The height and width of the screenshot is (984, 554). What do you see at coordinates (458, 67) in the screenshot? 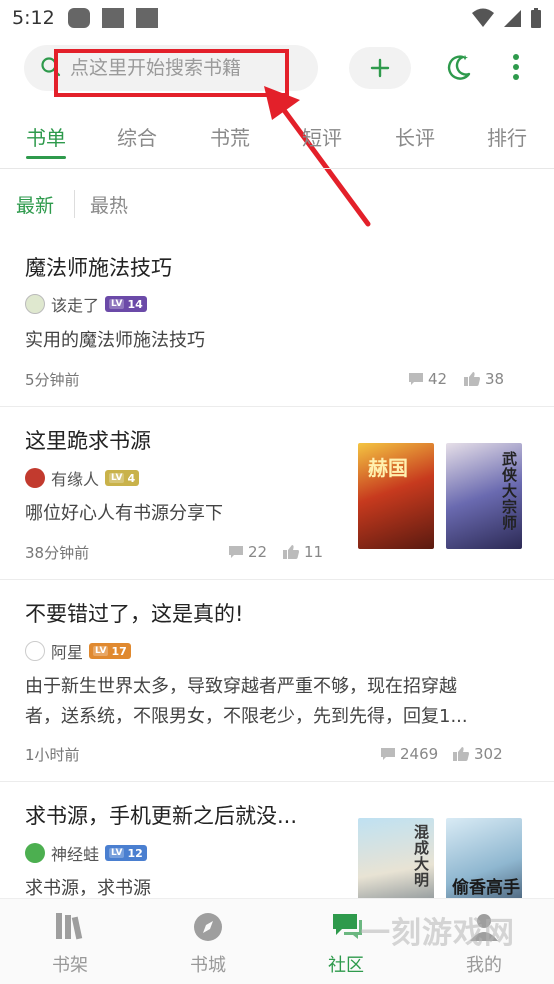
I see `night-mode-icon` at bounding box center [458, 67].